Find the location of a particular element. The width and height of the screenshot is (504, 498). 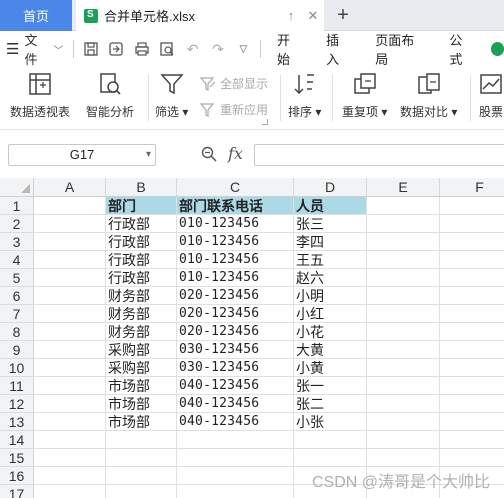

pivot-table-button: 数据透视表 is located at coordinates (40, 95).